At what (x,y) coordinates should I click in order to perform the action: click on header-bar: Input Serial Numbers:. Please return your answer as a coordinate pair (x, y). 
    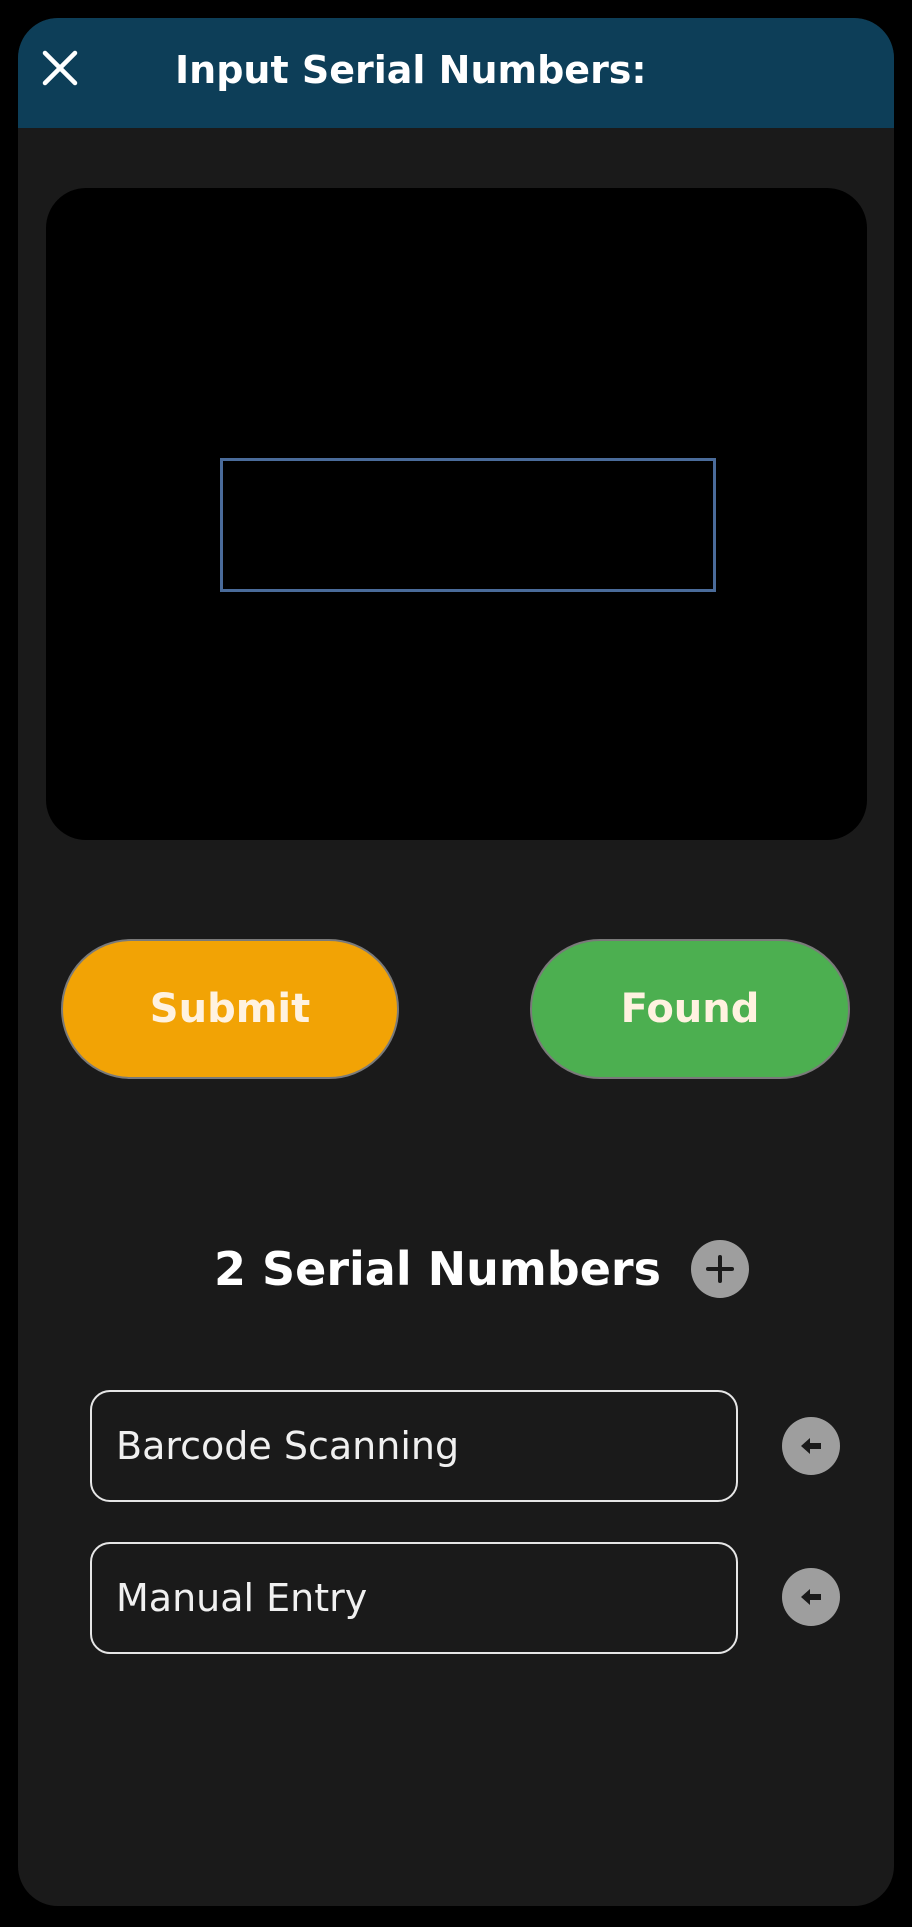
    Looking at the image, I should click on (456, 73).